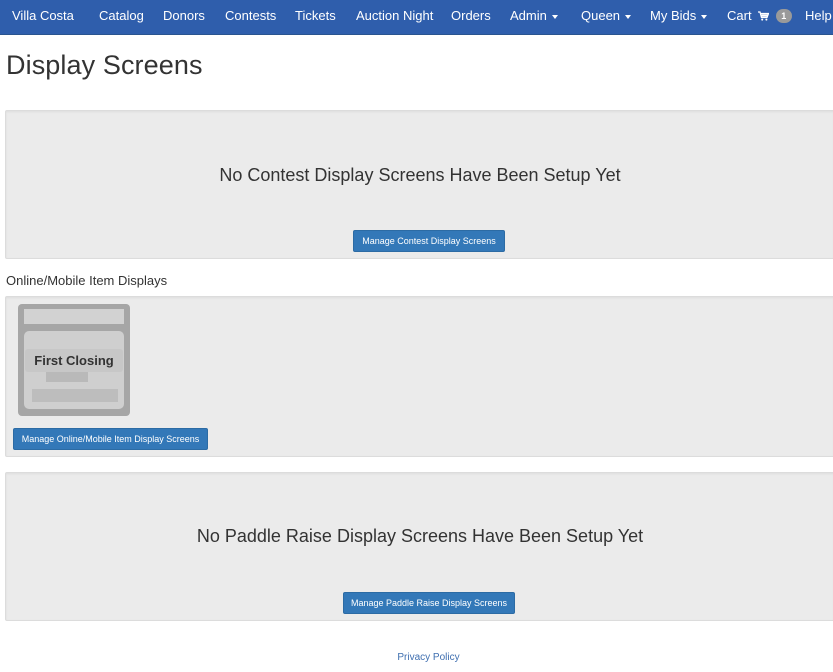 Image resolution: width=833 pixels, height=672 pixels. What do you see at coordinates (184, 17) in the screenshot?
I see `nav-donors: Donors` at bounding box center [184, 17].